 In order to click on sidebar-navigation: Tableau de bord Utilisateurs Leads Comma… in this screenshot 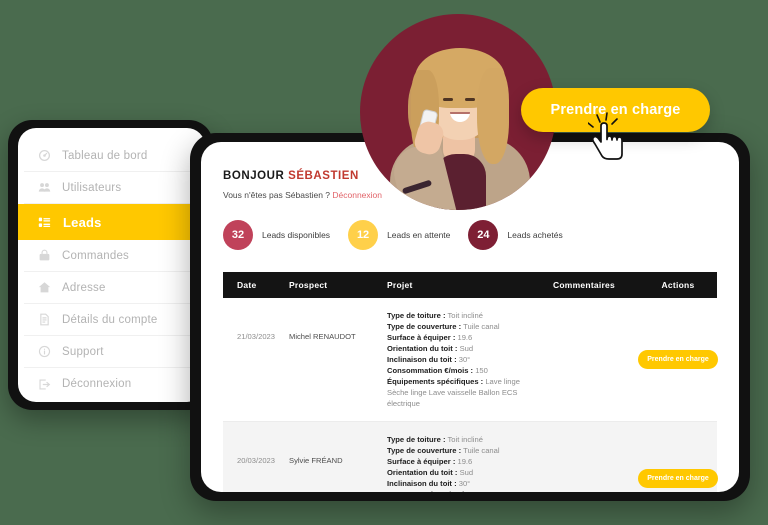, I will do `click(111, 265)`.